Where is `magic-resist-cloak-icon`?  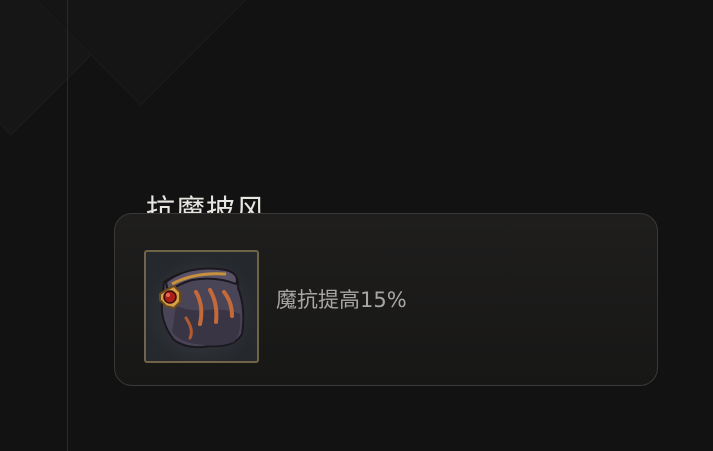
magic-resist-cloak-icon is located at coordinates (202, 308).